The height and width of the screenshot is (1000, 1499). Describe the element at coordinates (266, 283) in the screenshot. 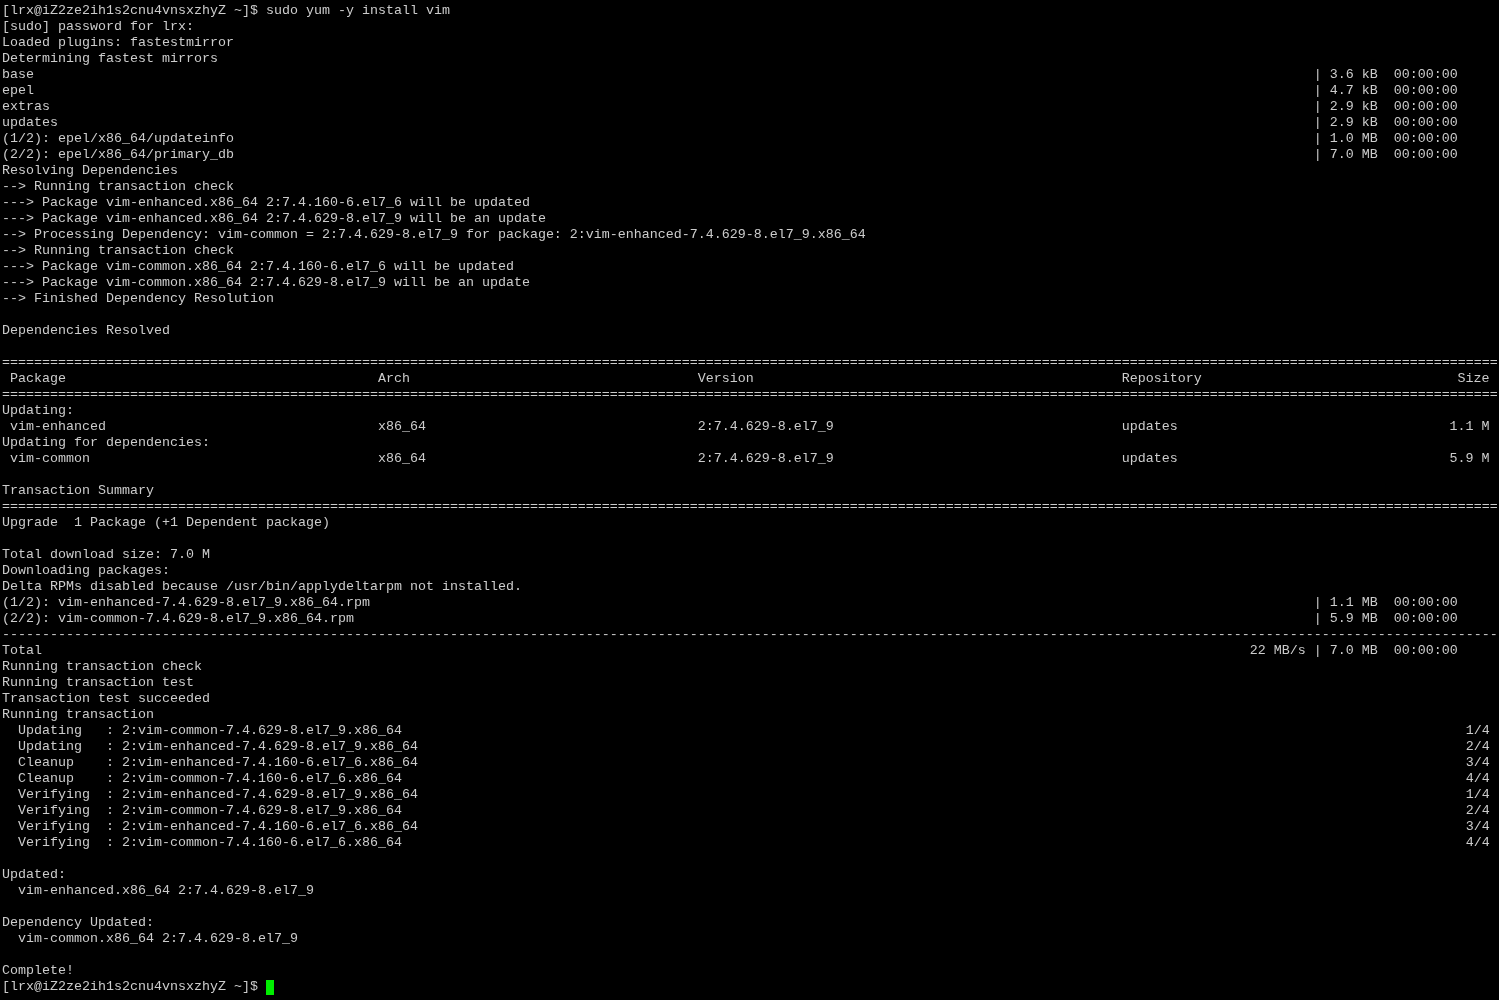

I see `output-line: ---> Package vim-common.x86_64 2:7.4.629-8.el7_9 will be an update` at that location.